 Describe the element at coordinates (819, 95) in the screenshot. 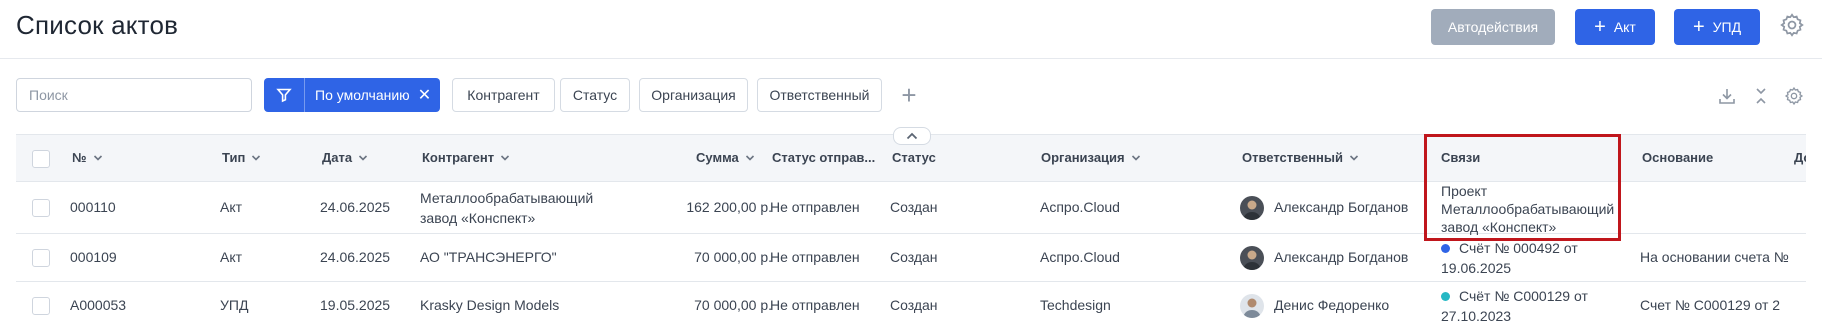

I see `filter-chip-responsible: Ответственный` at that location.